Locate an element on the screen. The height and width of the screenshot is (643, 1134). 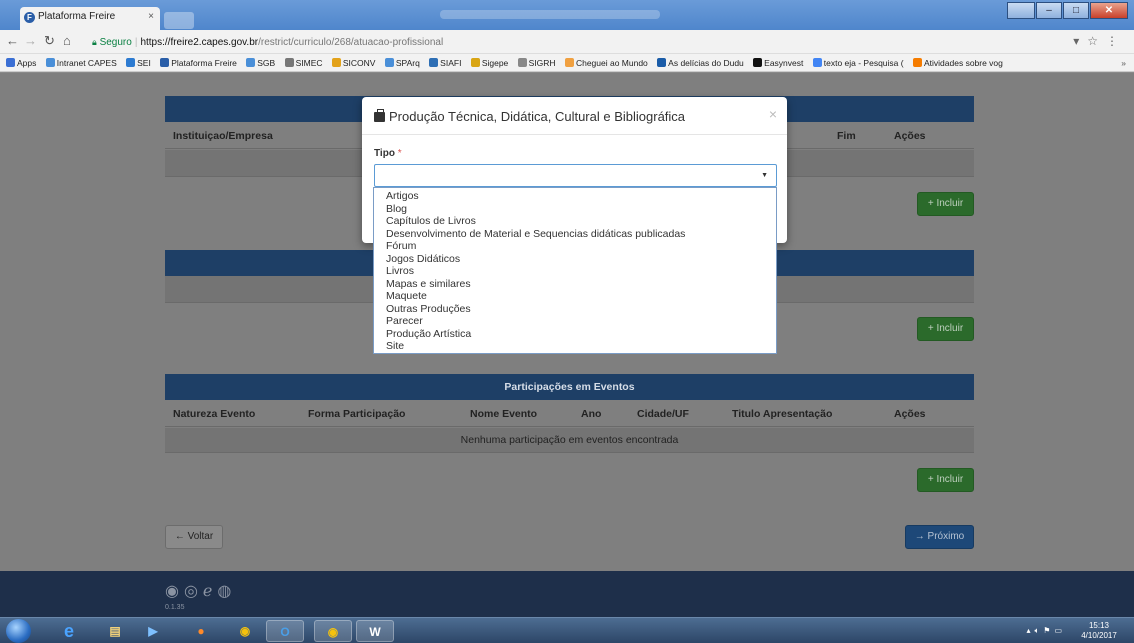
option-producao-artistica: Produção Artística is located at coordinates (575, 334).